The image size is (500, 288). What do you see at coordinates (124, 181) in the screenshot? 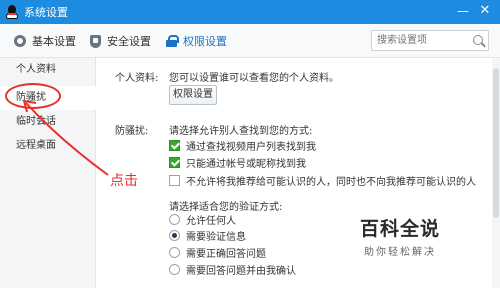
I see `click-annotation-label: 点击` at bounding box center [124, 181].